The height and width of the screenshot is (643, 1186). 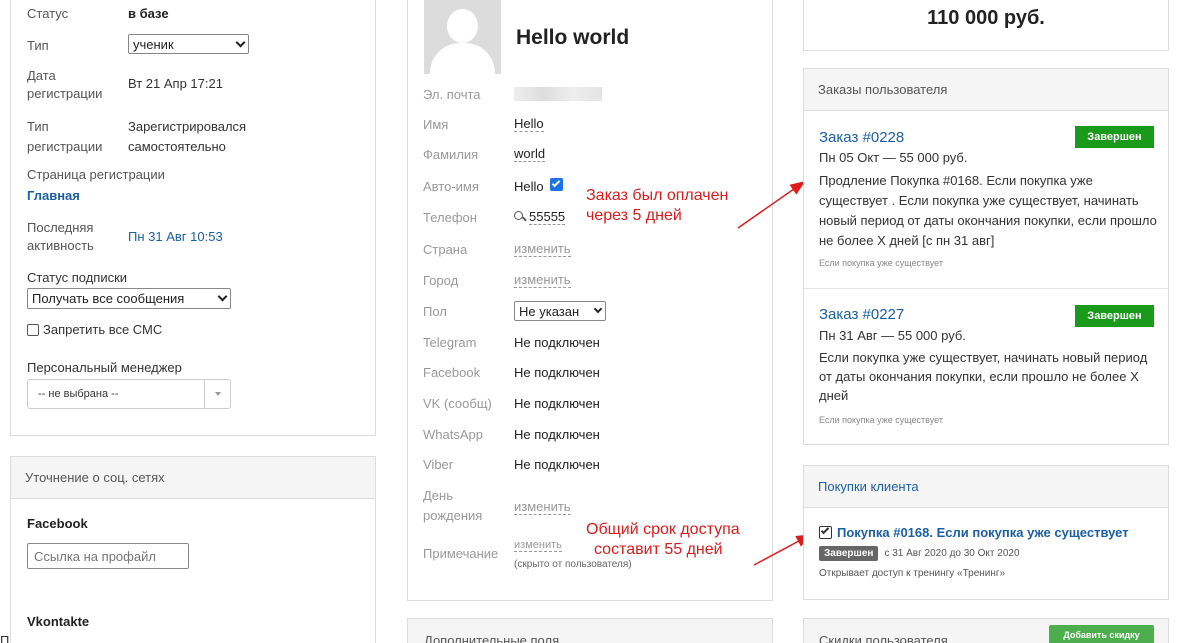 What do you see at coordinates (986, 18) in the screenshot?
I see `total-amount: 110 000 руб.` at bounding box center [986, 18].